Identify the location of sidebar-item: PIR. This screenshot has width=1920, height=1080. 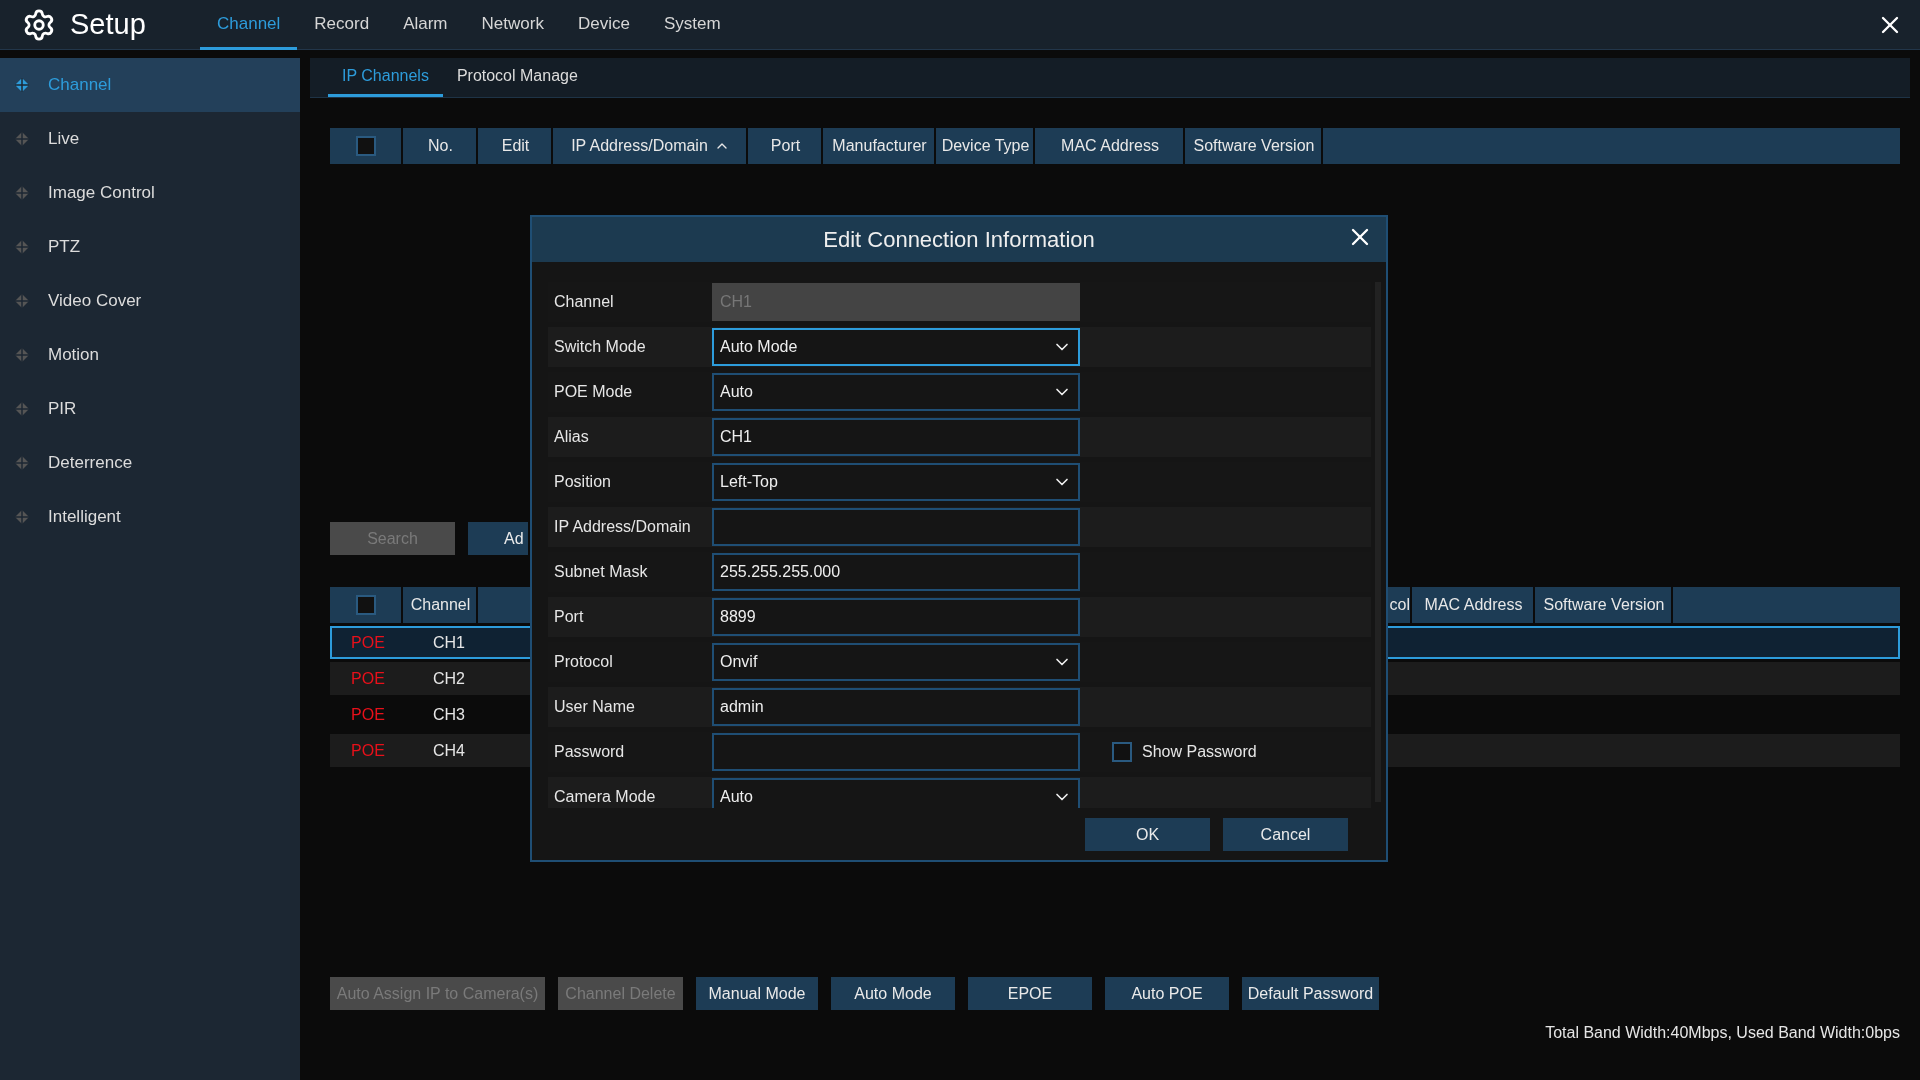
(150, 409).